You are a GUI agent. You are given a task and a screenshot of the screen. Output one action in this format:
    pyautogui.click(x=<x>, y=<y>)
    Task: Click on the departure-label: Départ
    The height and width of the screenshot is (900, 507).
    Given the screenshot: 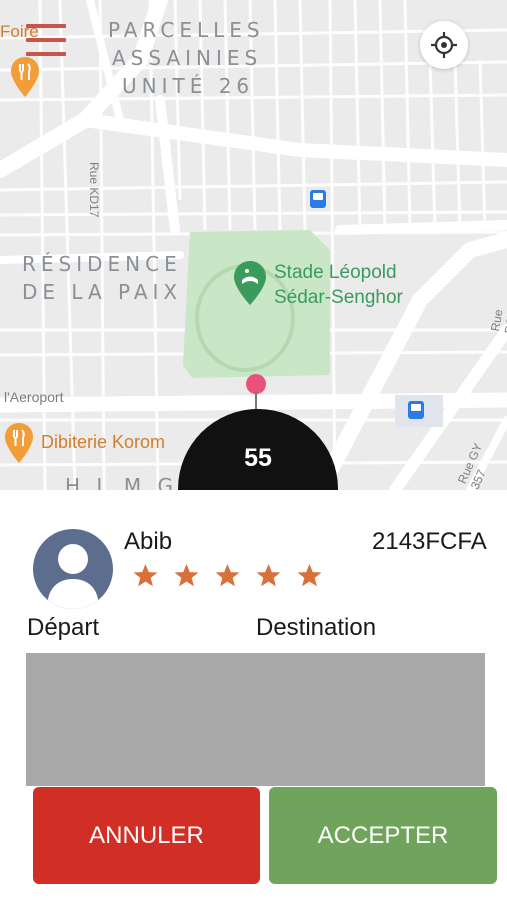 What is the action you would take?
    pyautogui.click(x=63, y=627)
    